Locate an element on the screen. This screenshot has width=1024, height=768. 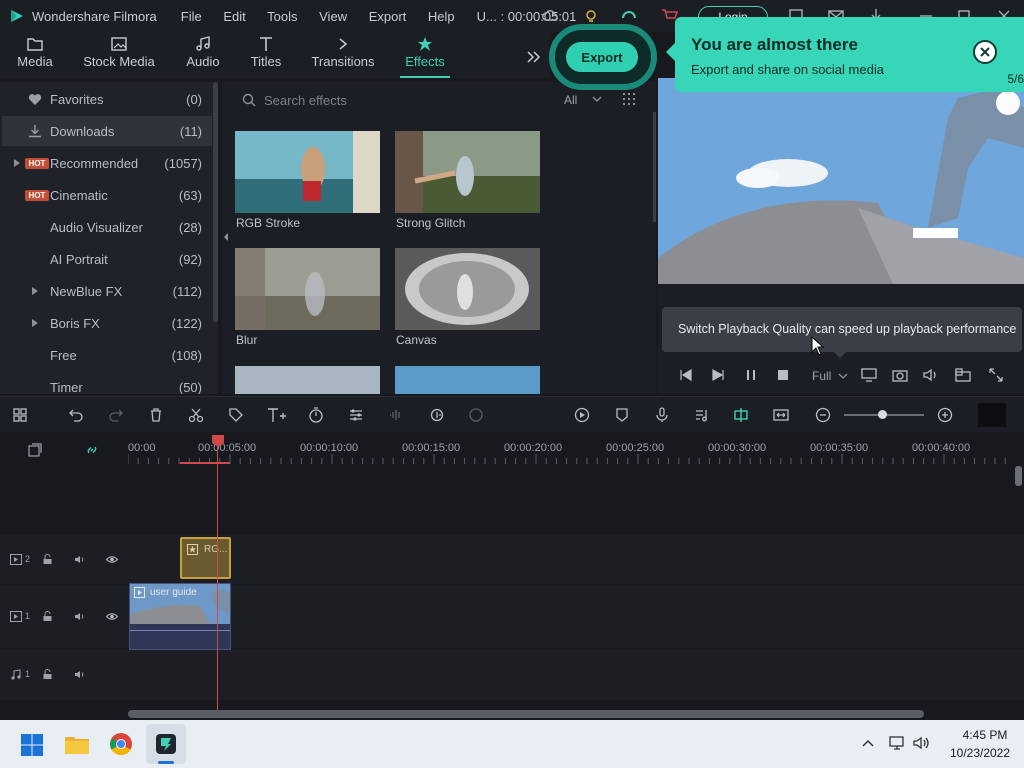
eye-icon is located at coordinates (112, 616).